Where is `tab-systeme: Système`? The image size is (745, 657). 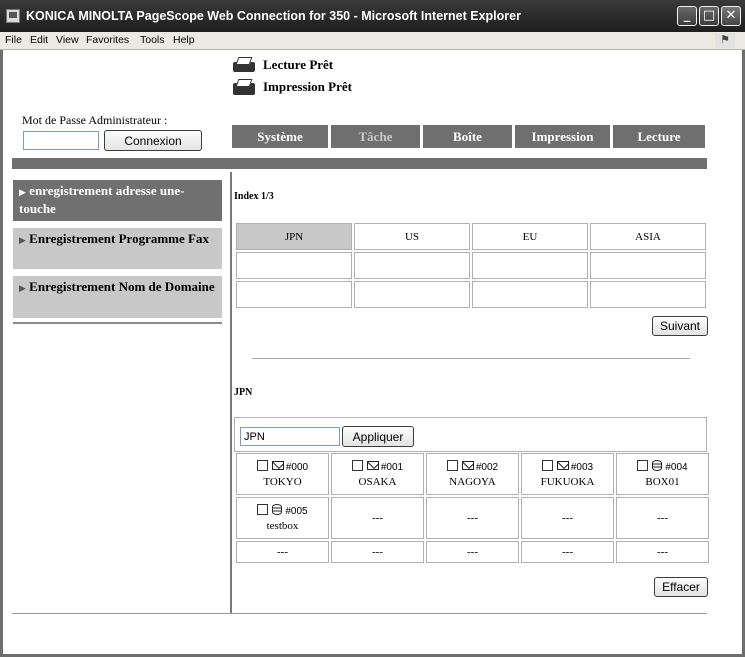 tab-systeme: Système is located at coordinates (281, 136).